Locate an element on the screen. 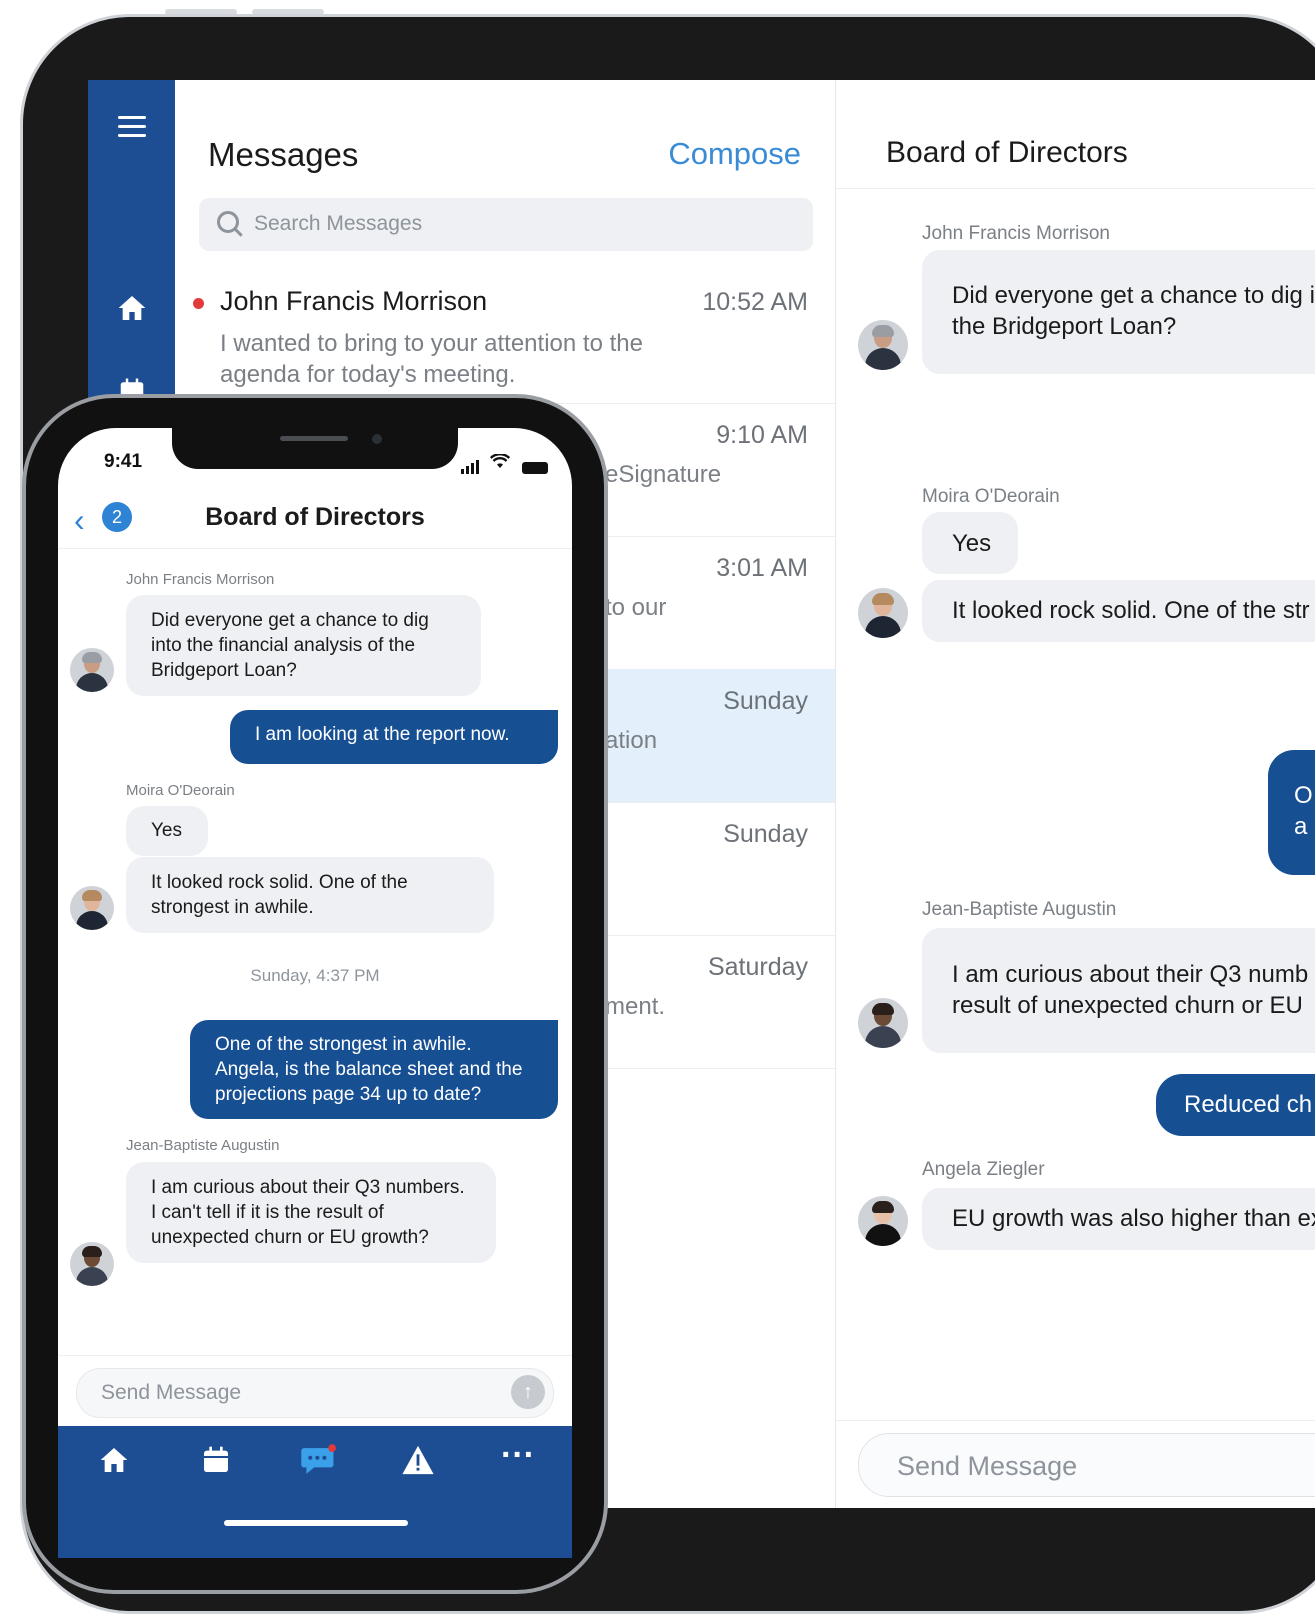  send-arrow-icon: ↑ is located at coordinates (528, 1392).